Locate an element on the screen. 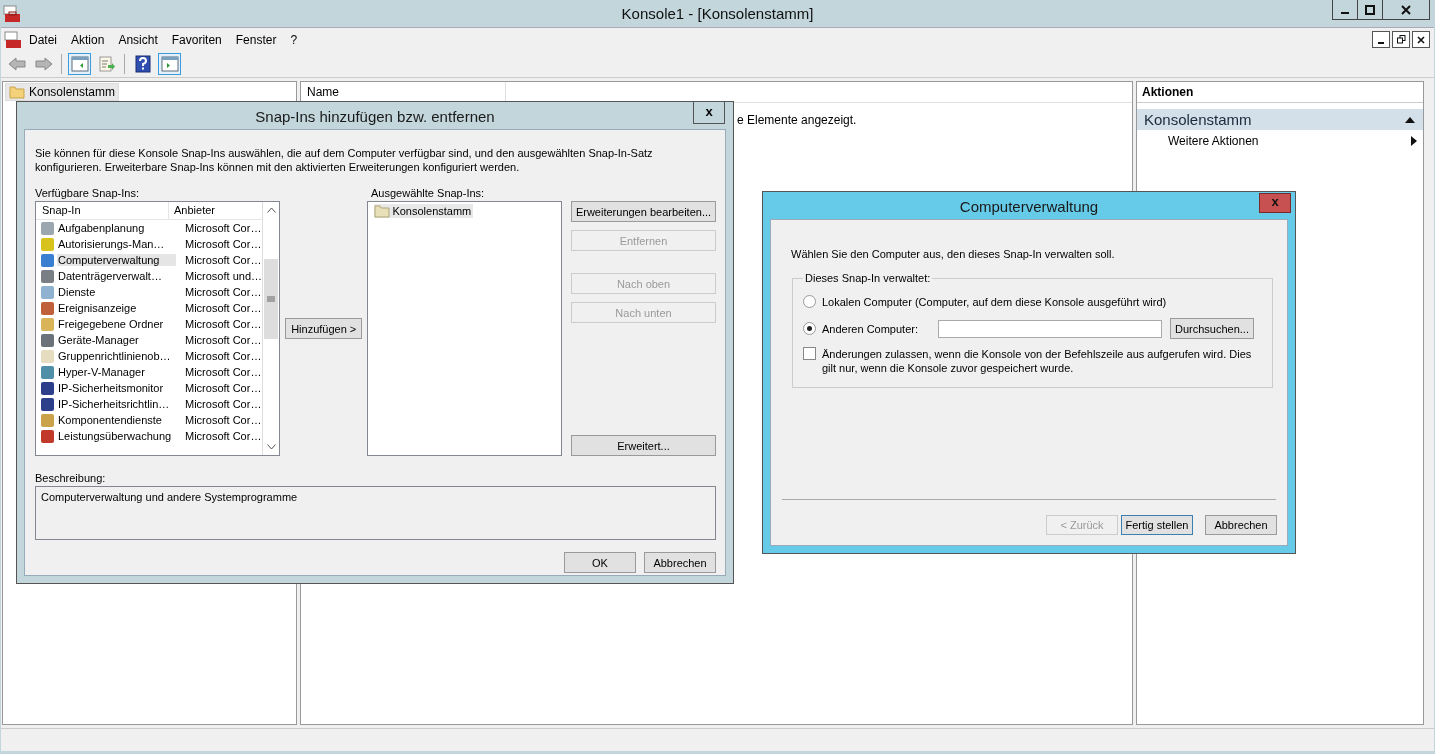  export-list-icon is located at coordinates (106, 64).